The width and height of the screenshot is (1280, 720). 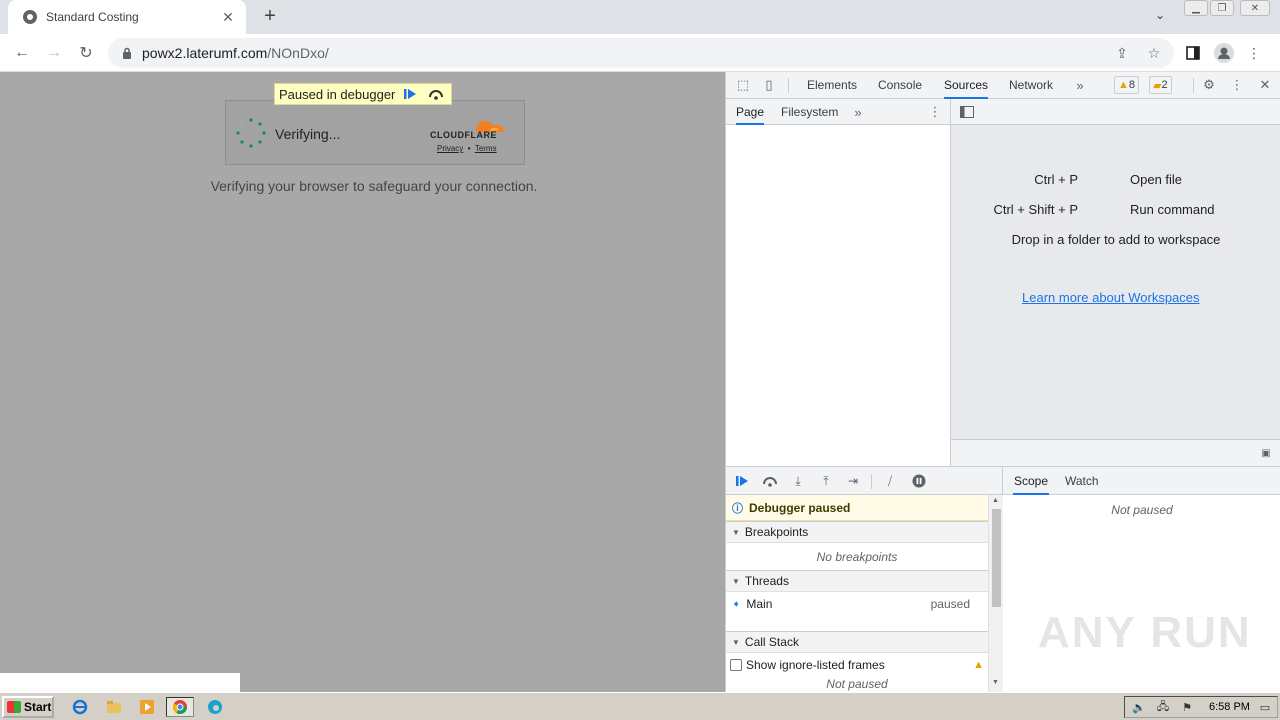 What do you see at coordinates (147, 707) in the screenshot?
I see `media-player-icon` at bounding box center [147, 707].